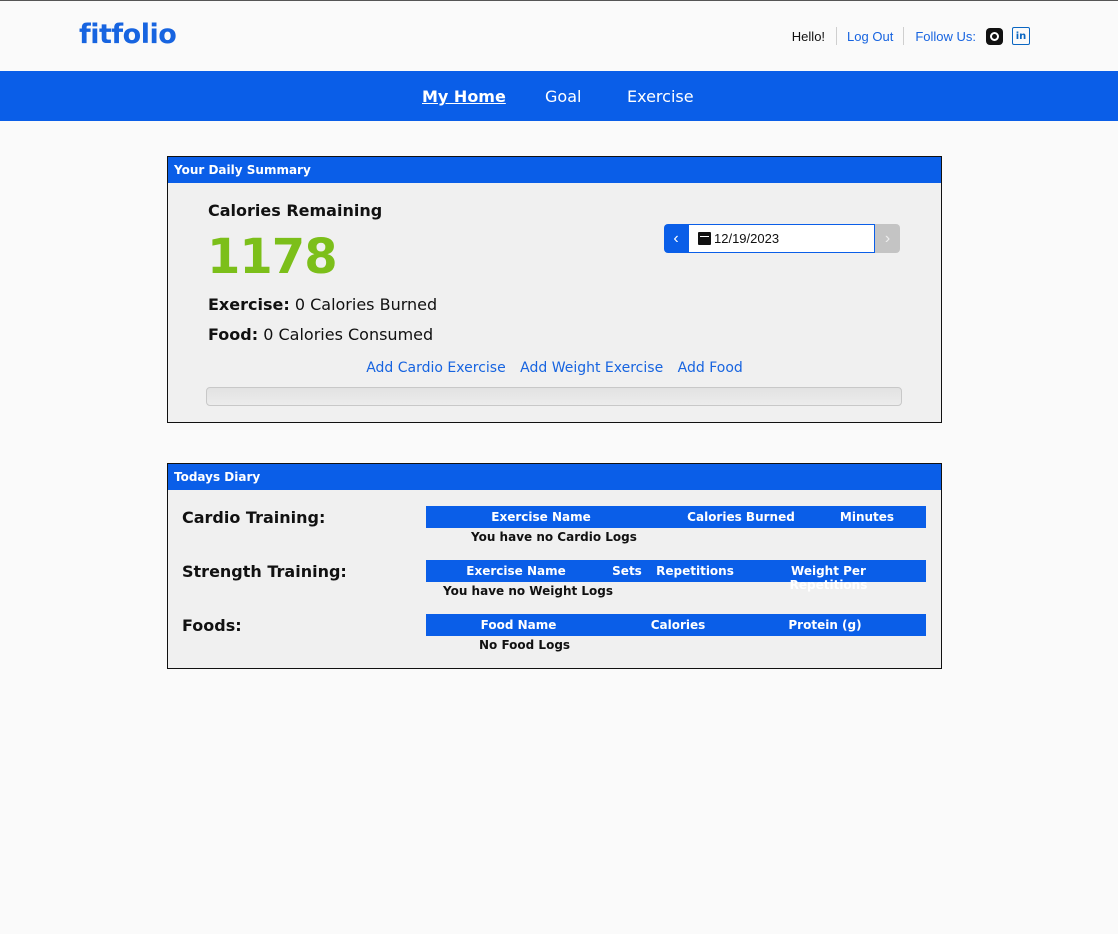 The width and height of the screenshot is (1118, 934). Describe the element at coordinates (808, 36) in the screenshot. I see `greeting: Hello!` at that location.